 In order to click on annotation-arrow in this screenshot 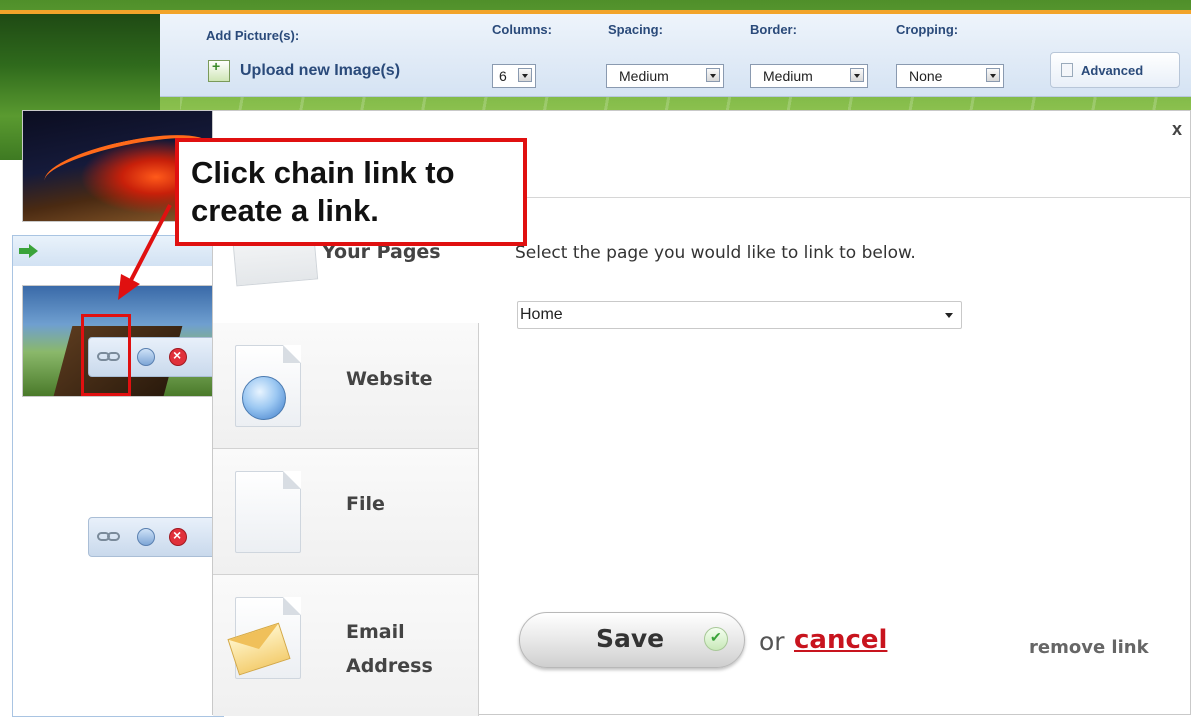, I will do `click(145, 252)`.